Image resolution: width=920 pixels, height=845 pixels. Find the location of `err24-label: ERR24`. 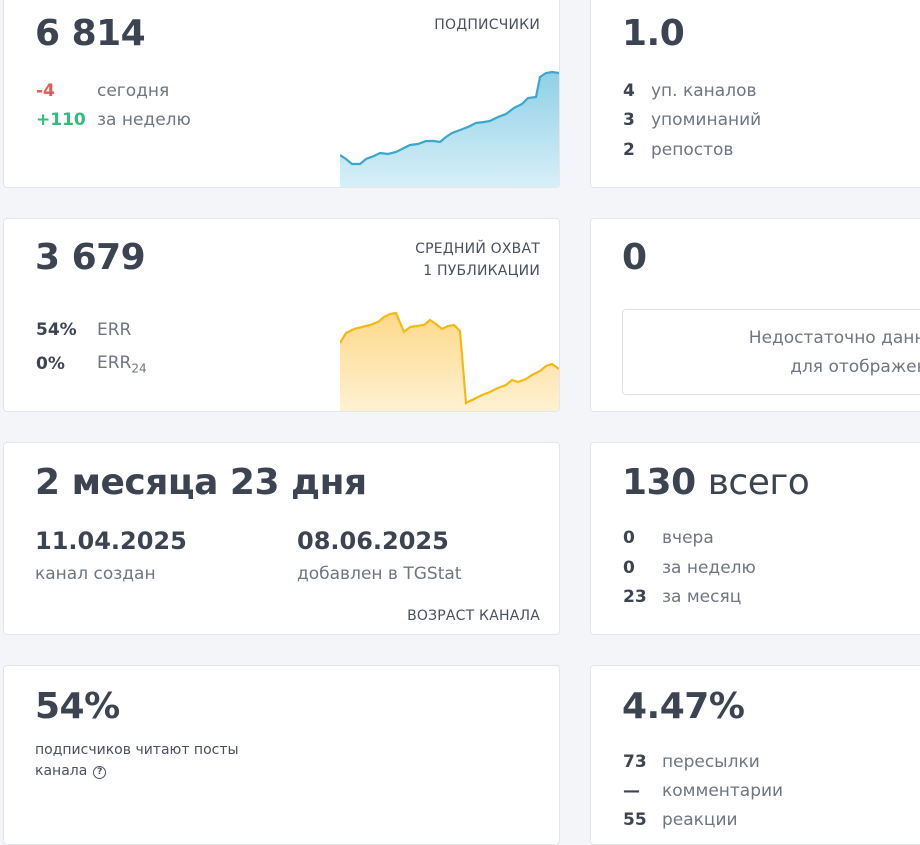

err24-label: ERR24 is located at coordinates (122, 364).